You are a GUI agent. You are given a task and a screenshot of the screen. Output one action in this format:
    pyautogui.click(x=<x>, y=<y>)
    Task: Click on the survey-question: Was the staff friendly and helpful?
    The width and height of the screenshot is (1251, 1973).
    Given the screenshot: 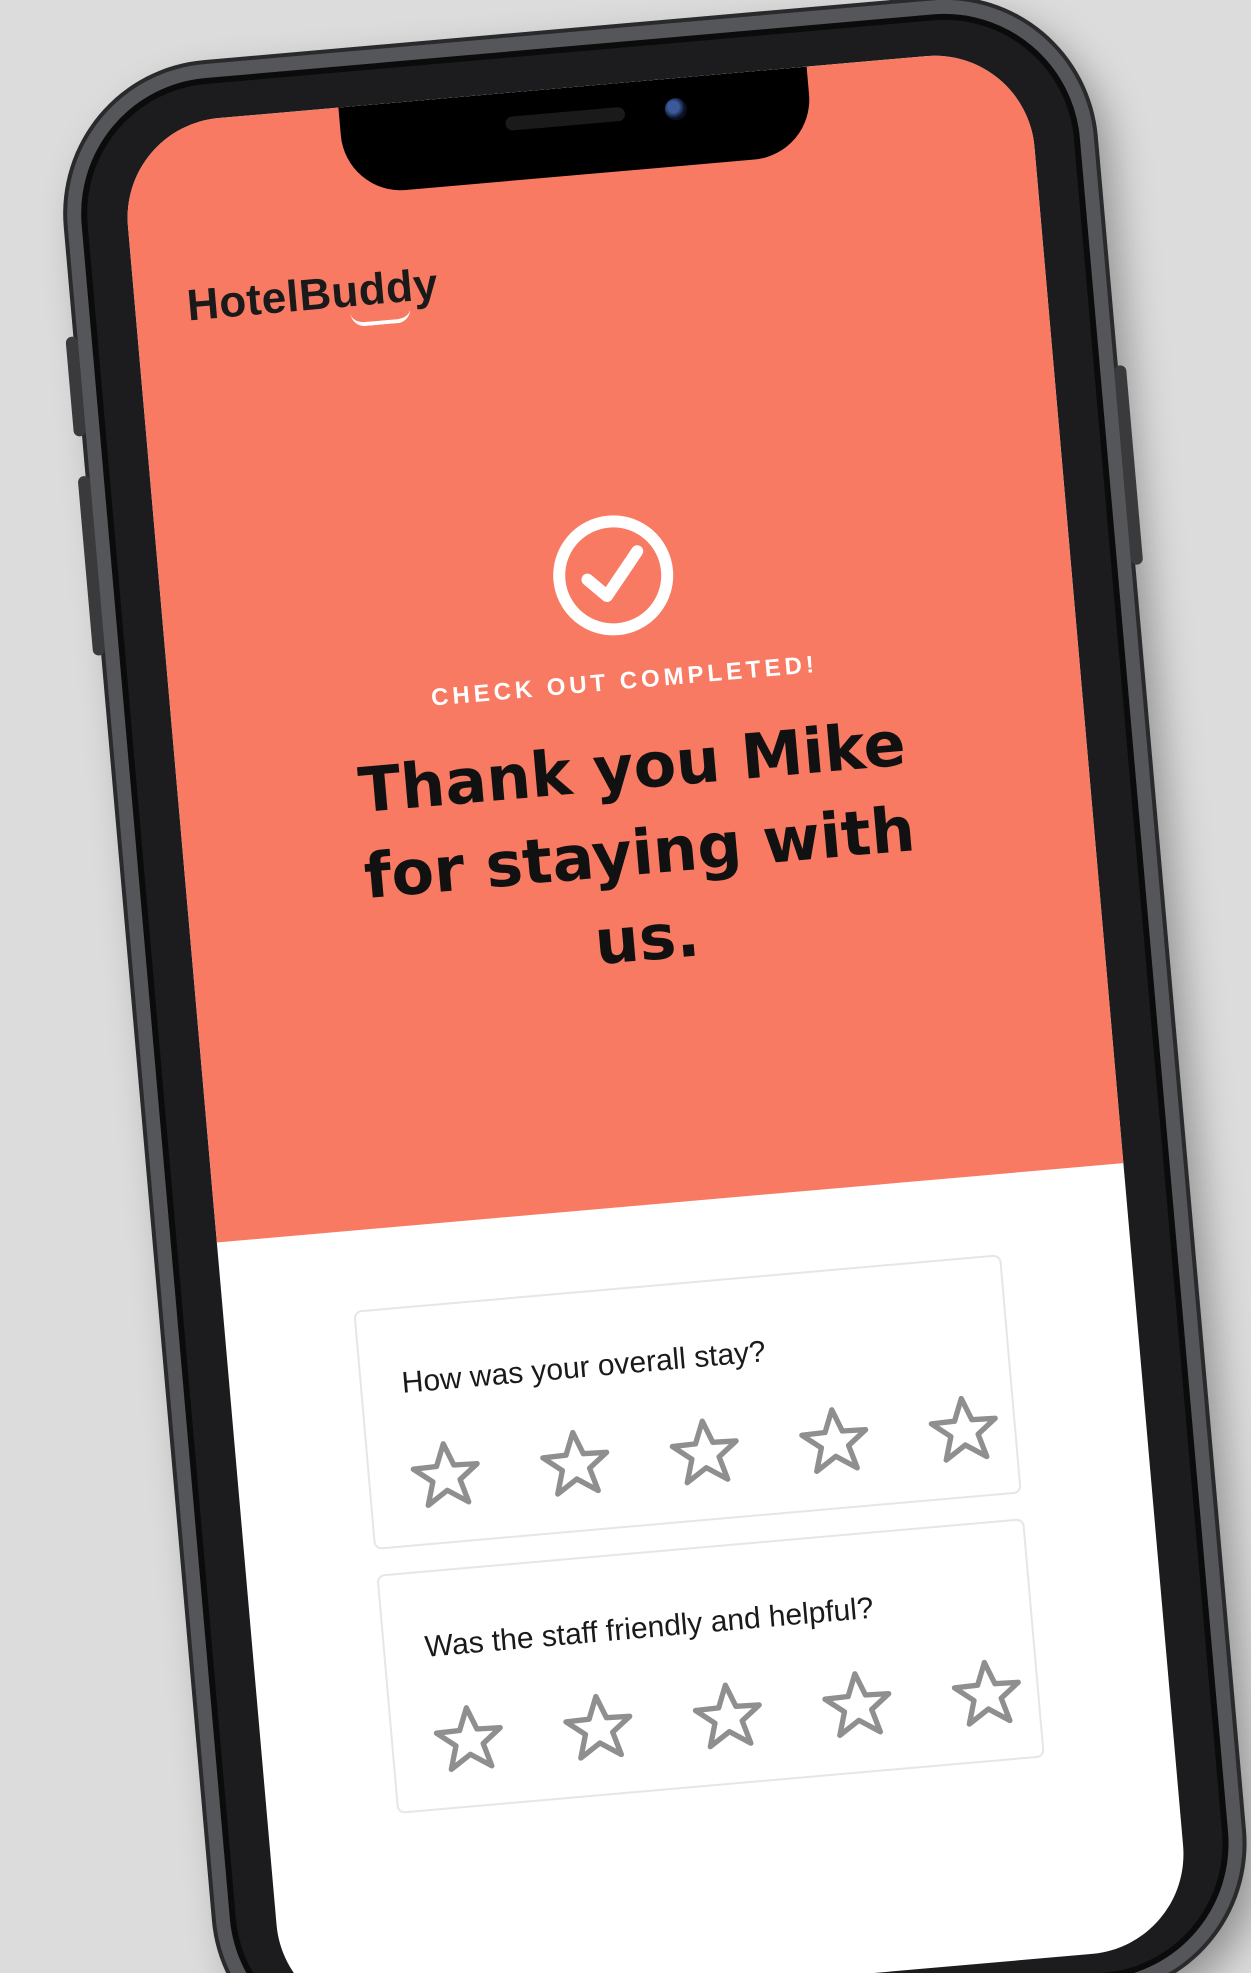 What is the action you would take?
    pyautogui.click(x=649, y=1627)
    